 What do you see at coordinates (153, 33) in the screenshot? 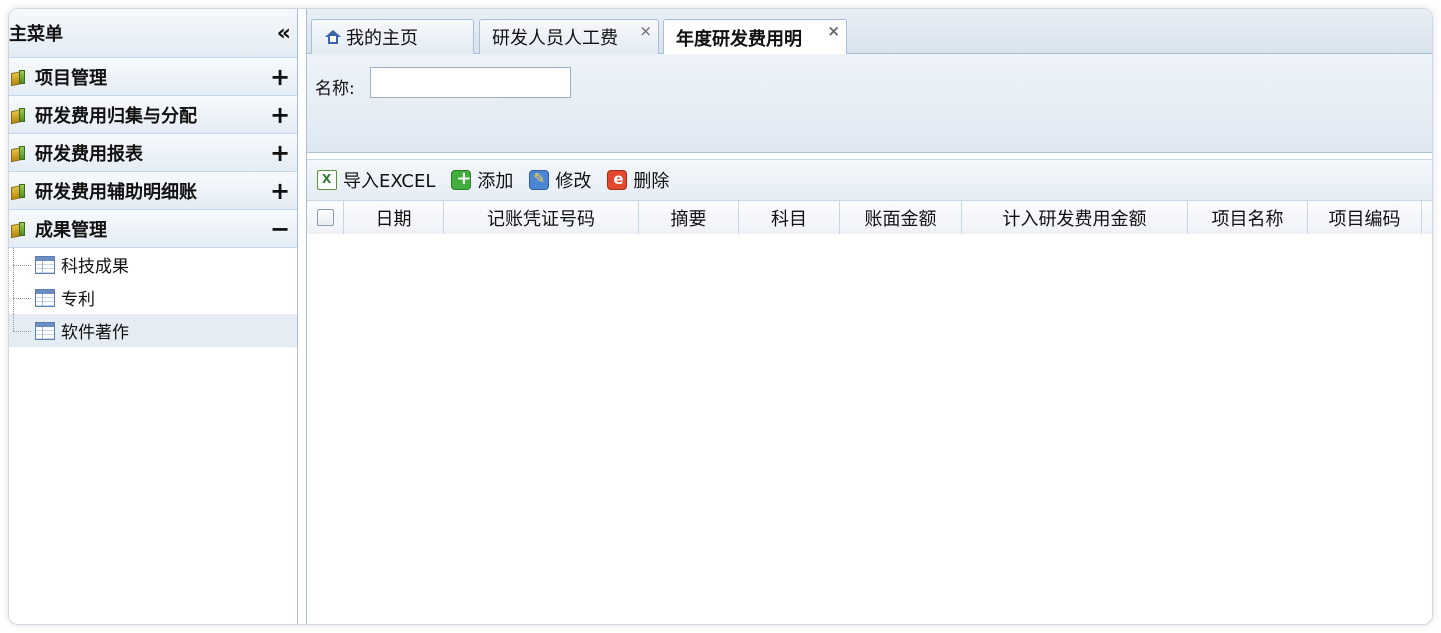
I see `sidebar-header: 主菜单 «` at bounding box center [153, 33].